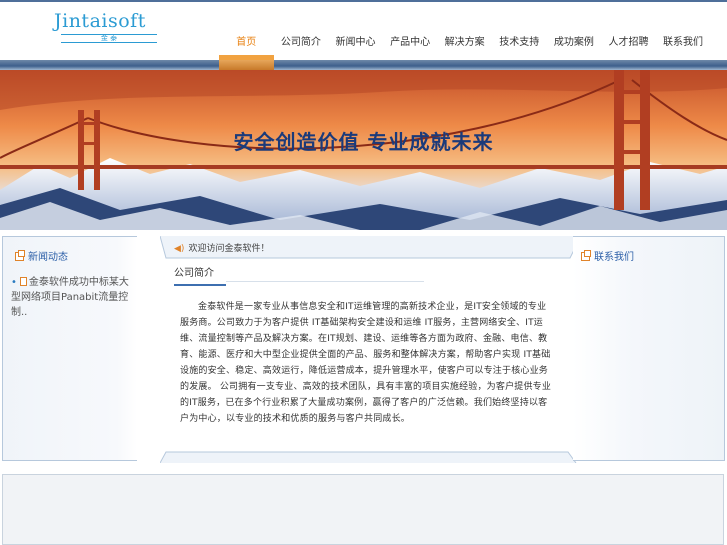 This screenshot has width=727, height=545. I want to click on logo-subtitle: 金 泰, so click(109, 38).